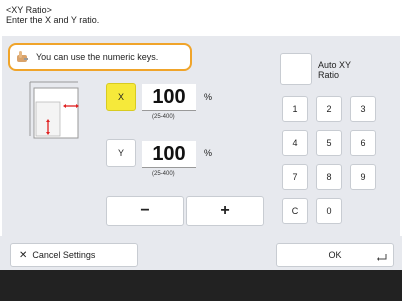 The image size is (402, 301). Describe the element at coordinates (295, 109) in the screenshot. I see `key-1: 1` at that location.